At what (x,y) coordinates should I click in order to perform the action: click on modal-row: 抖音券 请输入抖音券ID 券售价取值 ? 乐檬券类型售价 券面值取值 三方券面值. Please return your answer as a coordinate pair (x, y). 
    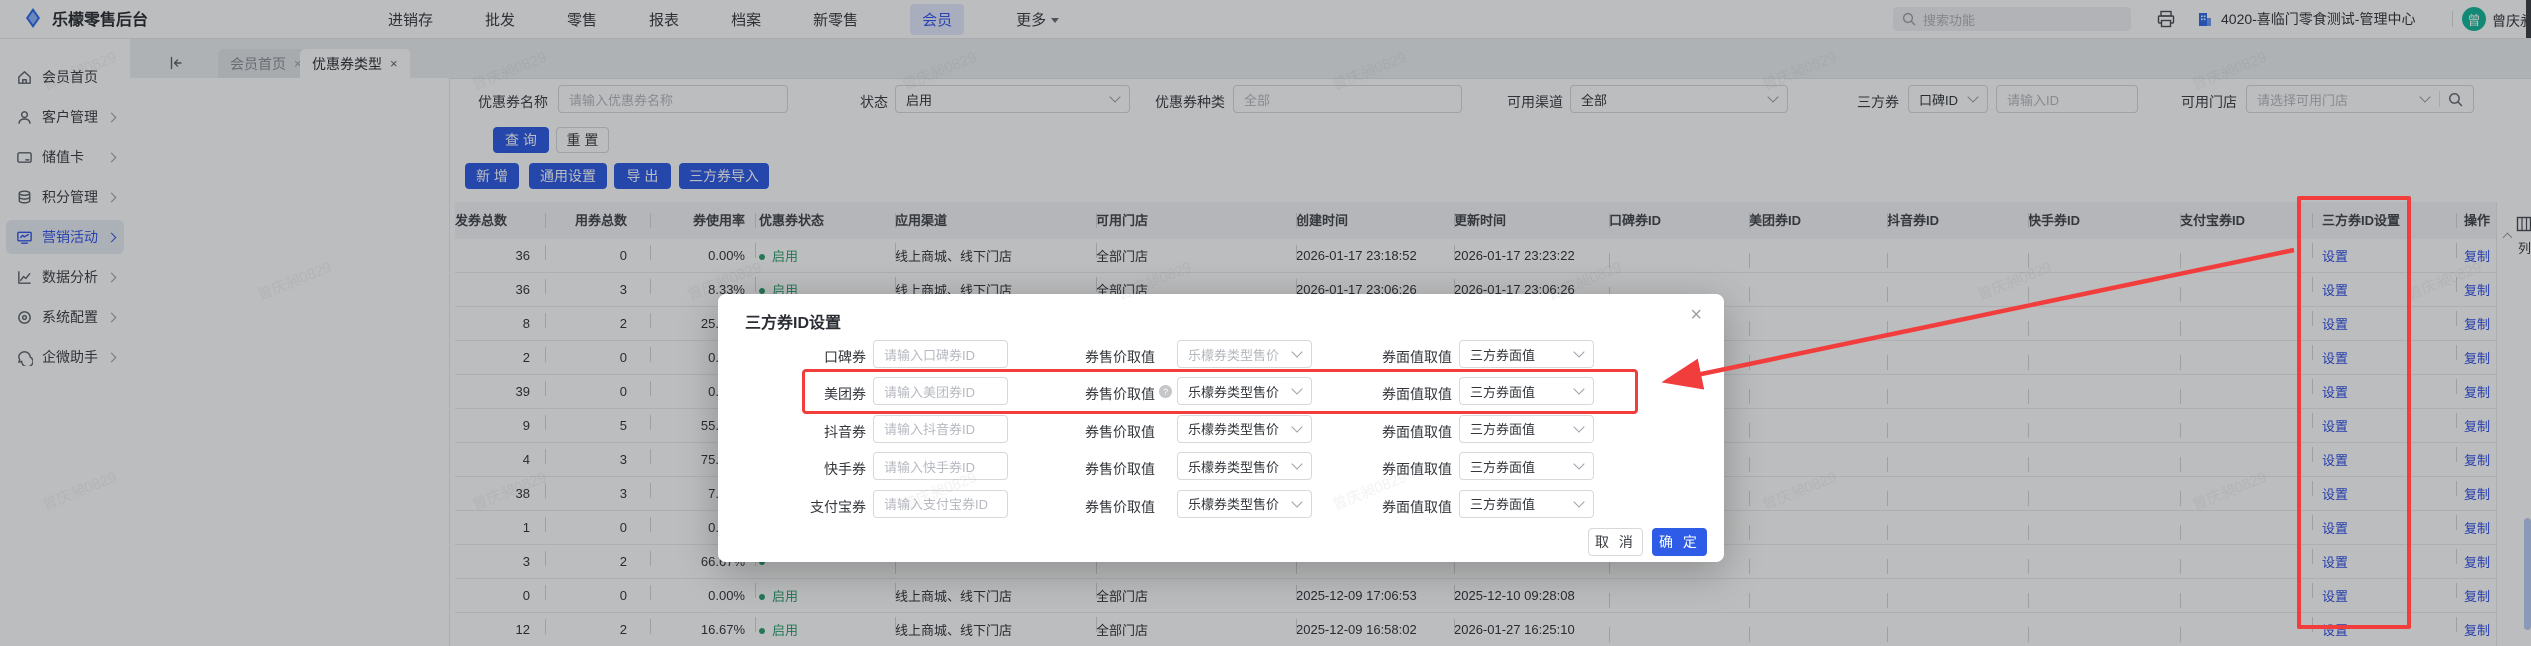
    Looking at the image, I should click on (1221, 433).